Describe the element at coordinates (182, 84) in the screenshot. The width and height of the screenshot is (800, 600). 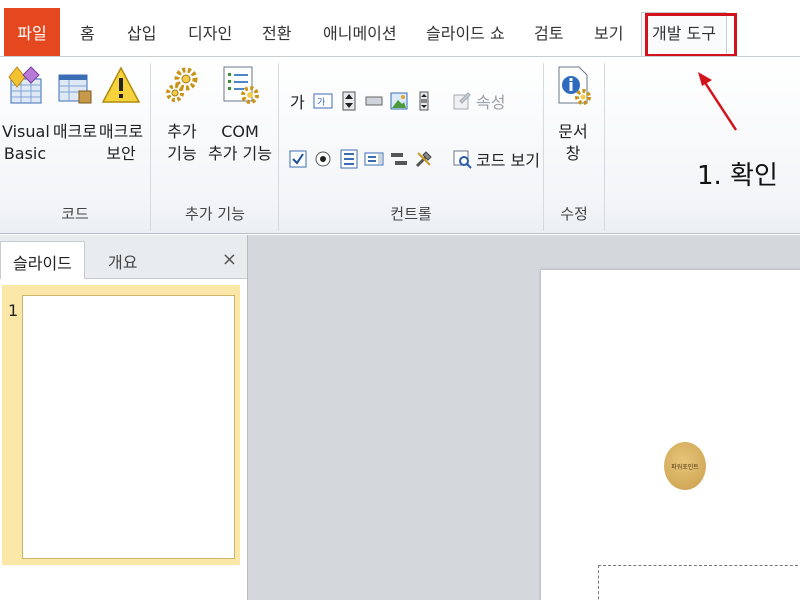
I see `gears-icon` at that location.